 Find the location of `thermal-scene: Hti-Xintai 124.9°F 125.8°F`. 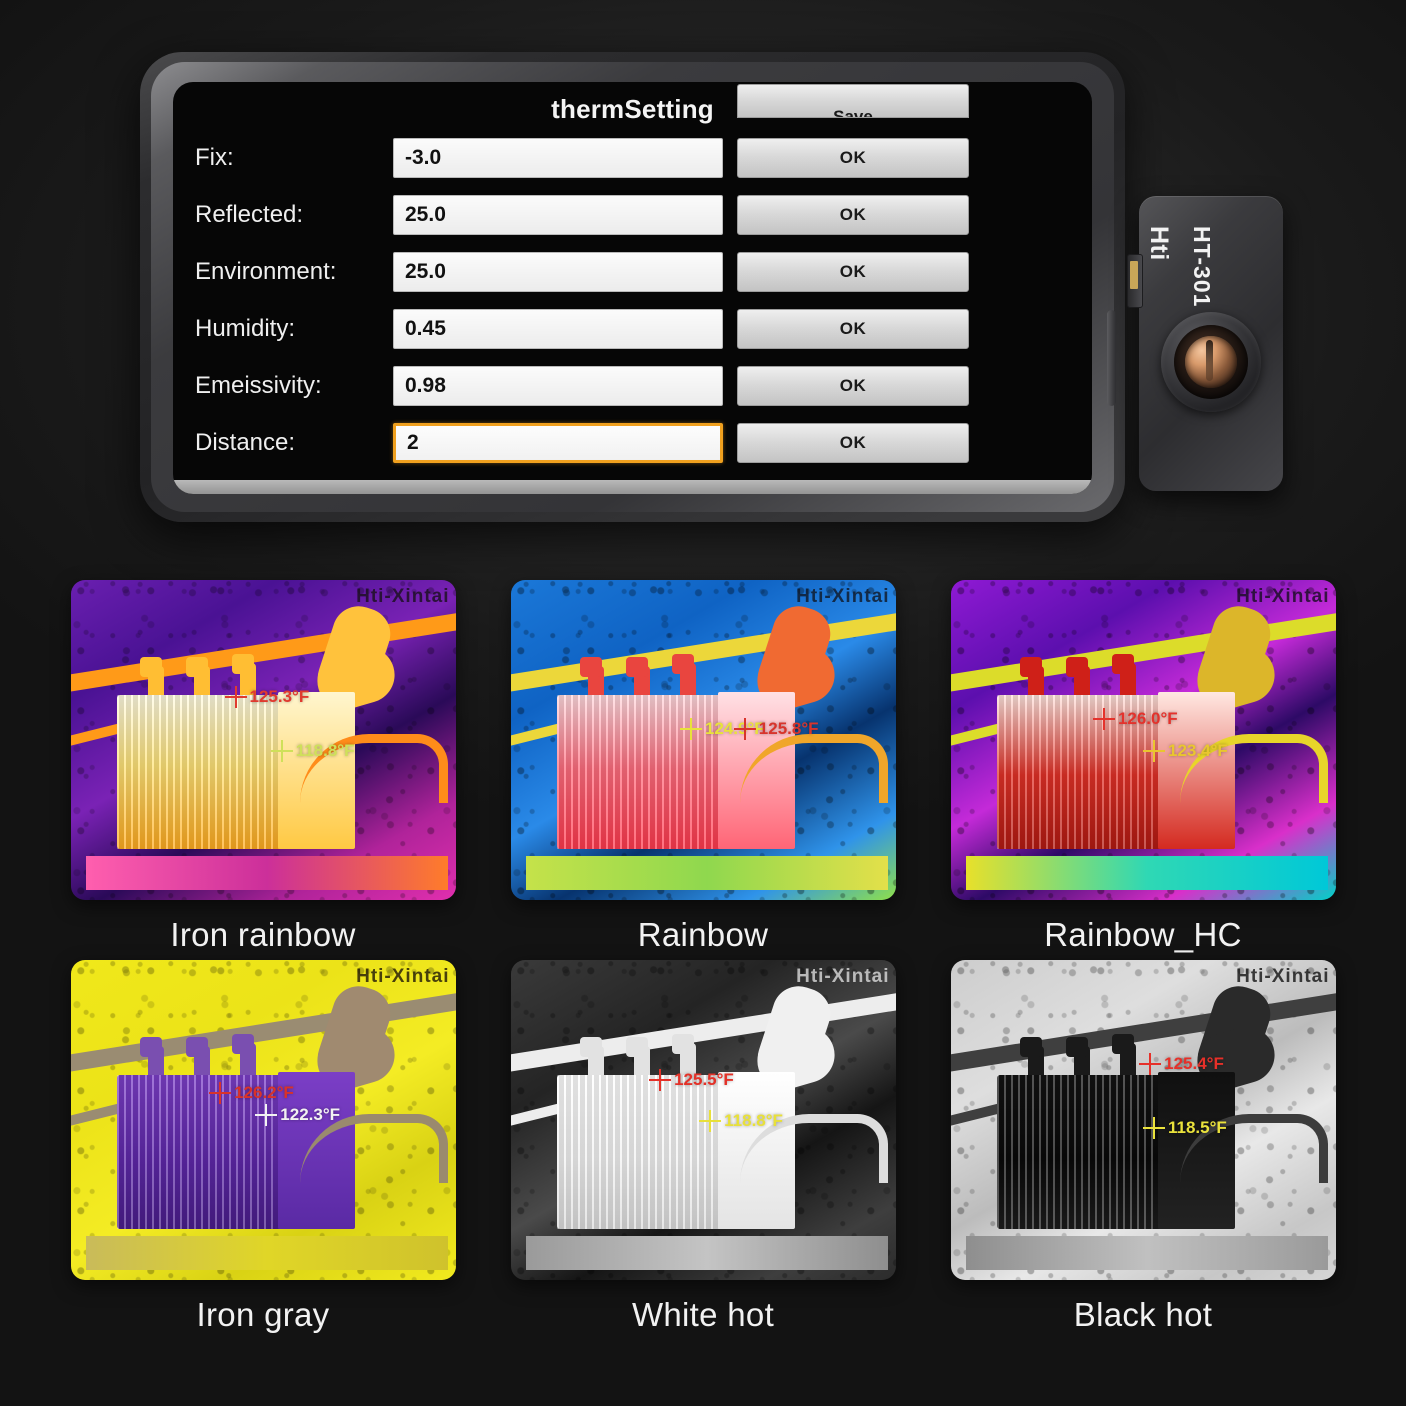

thermal-scene: Hti-Xintai 124.9°F 125.8°F is located at coordinates (703, 740).